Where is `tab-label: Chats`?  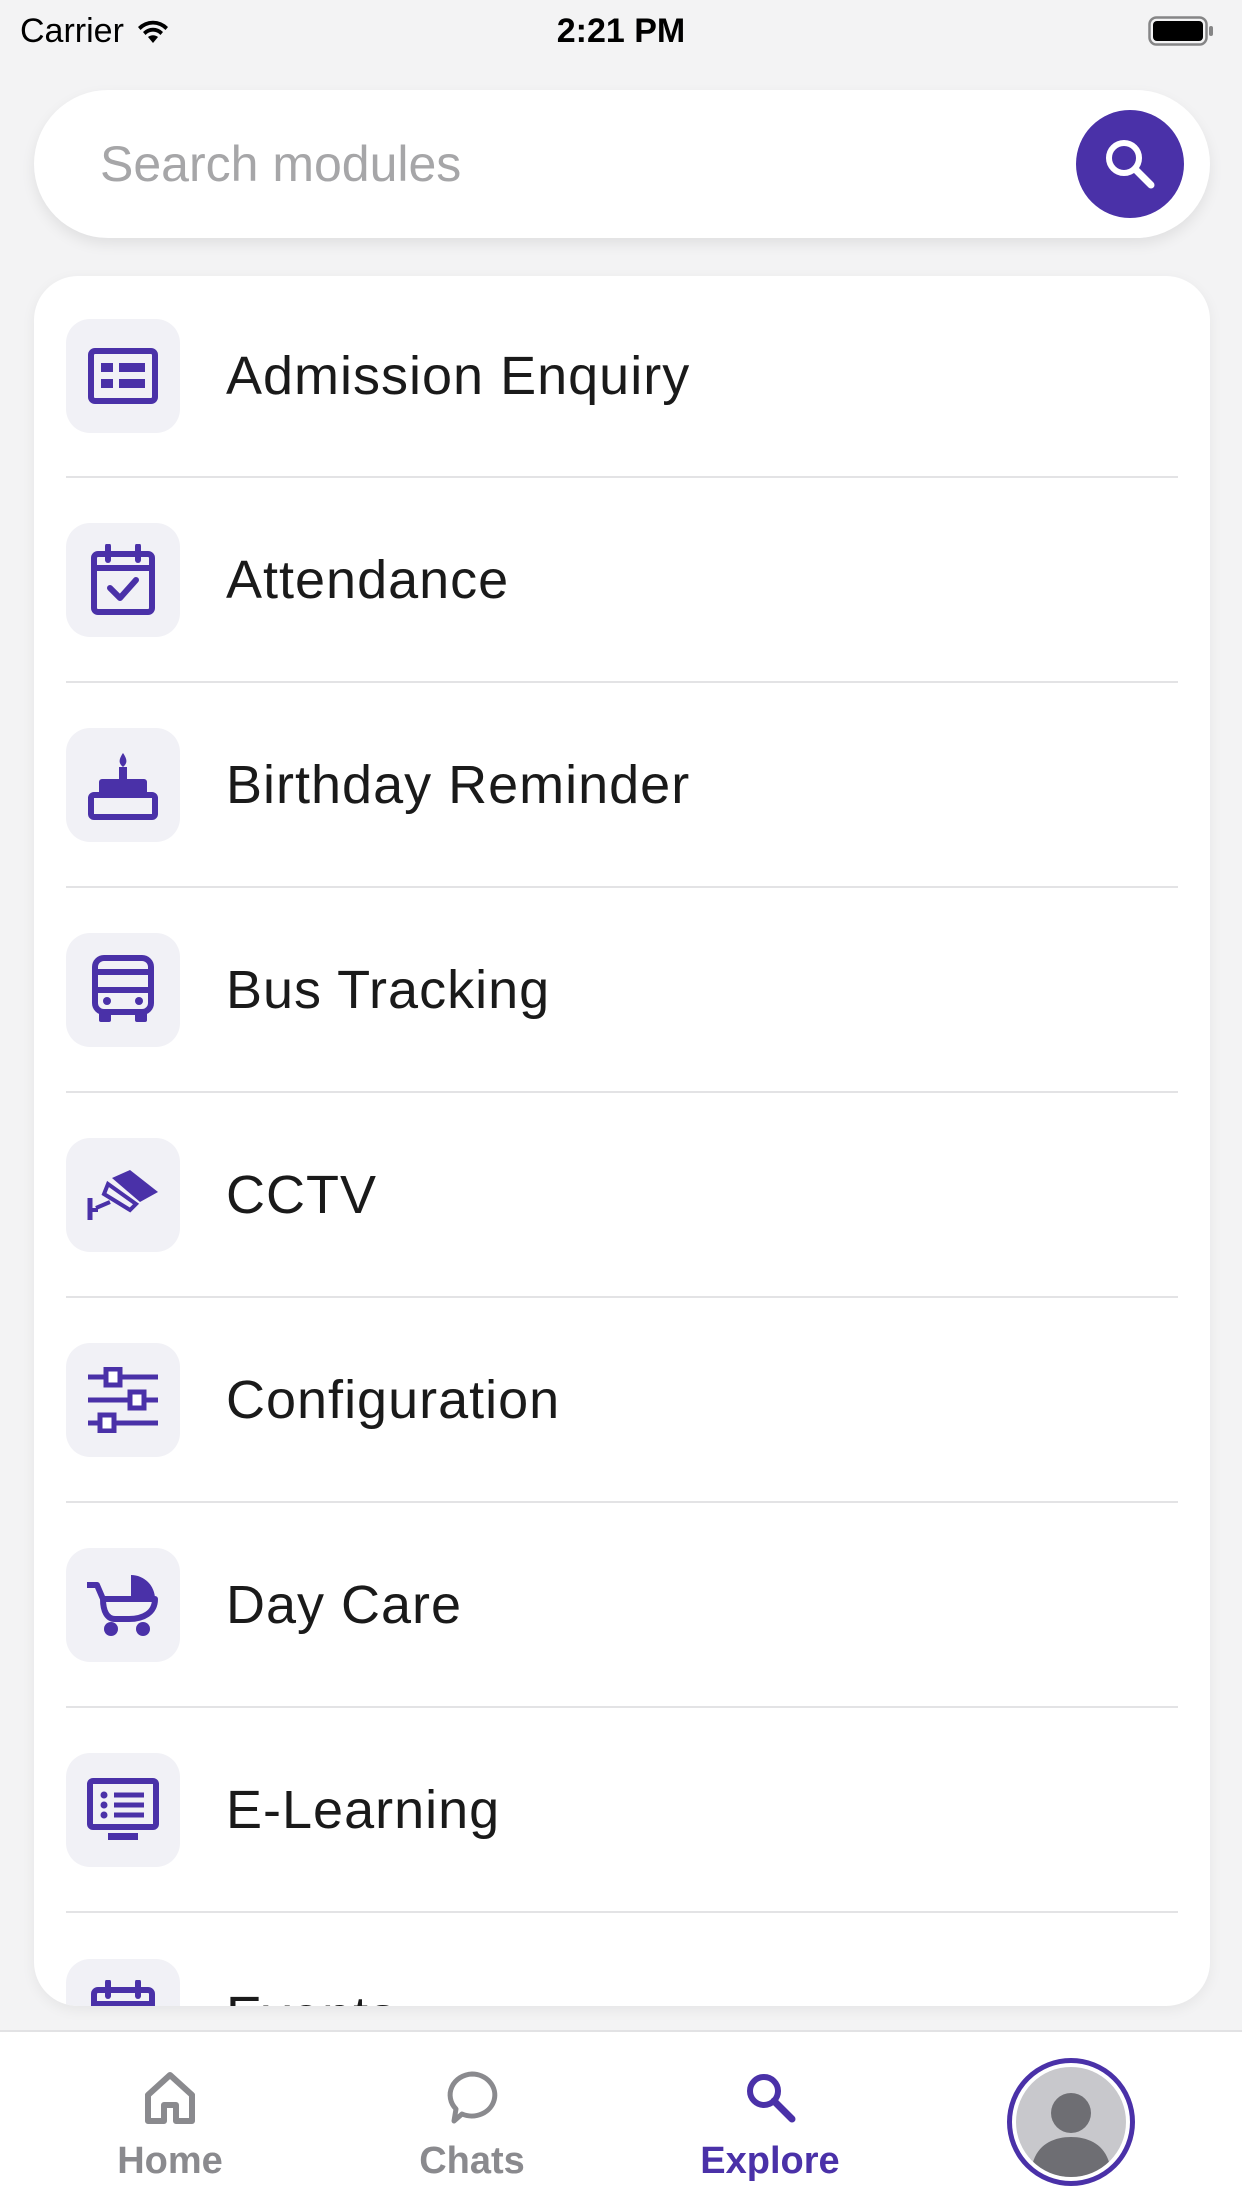
tab-label: Chats is located at coordinates (472, 2161).